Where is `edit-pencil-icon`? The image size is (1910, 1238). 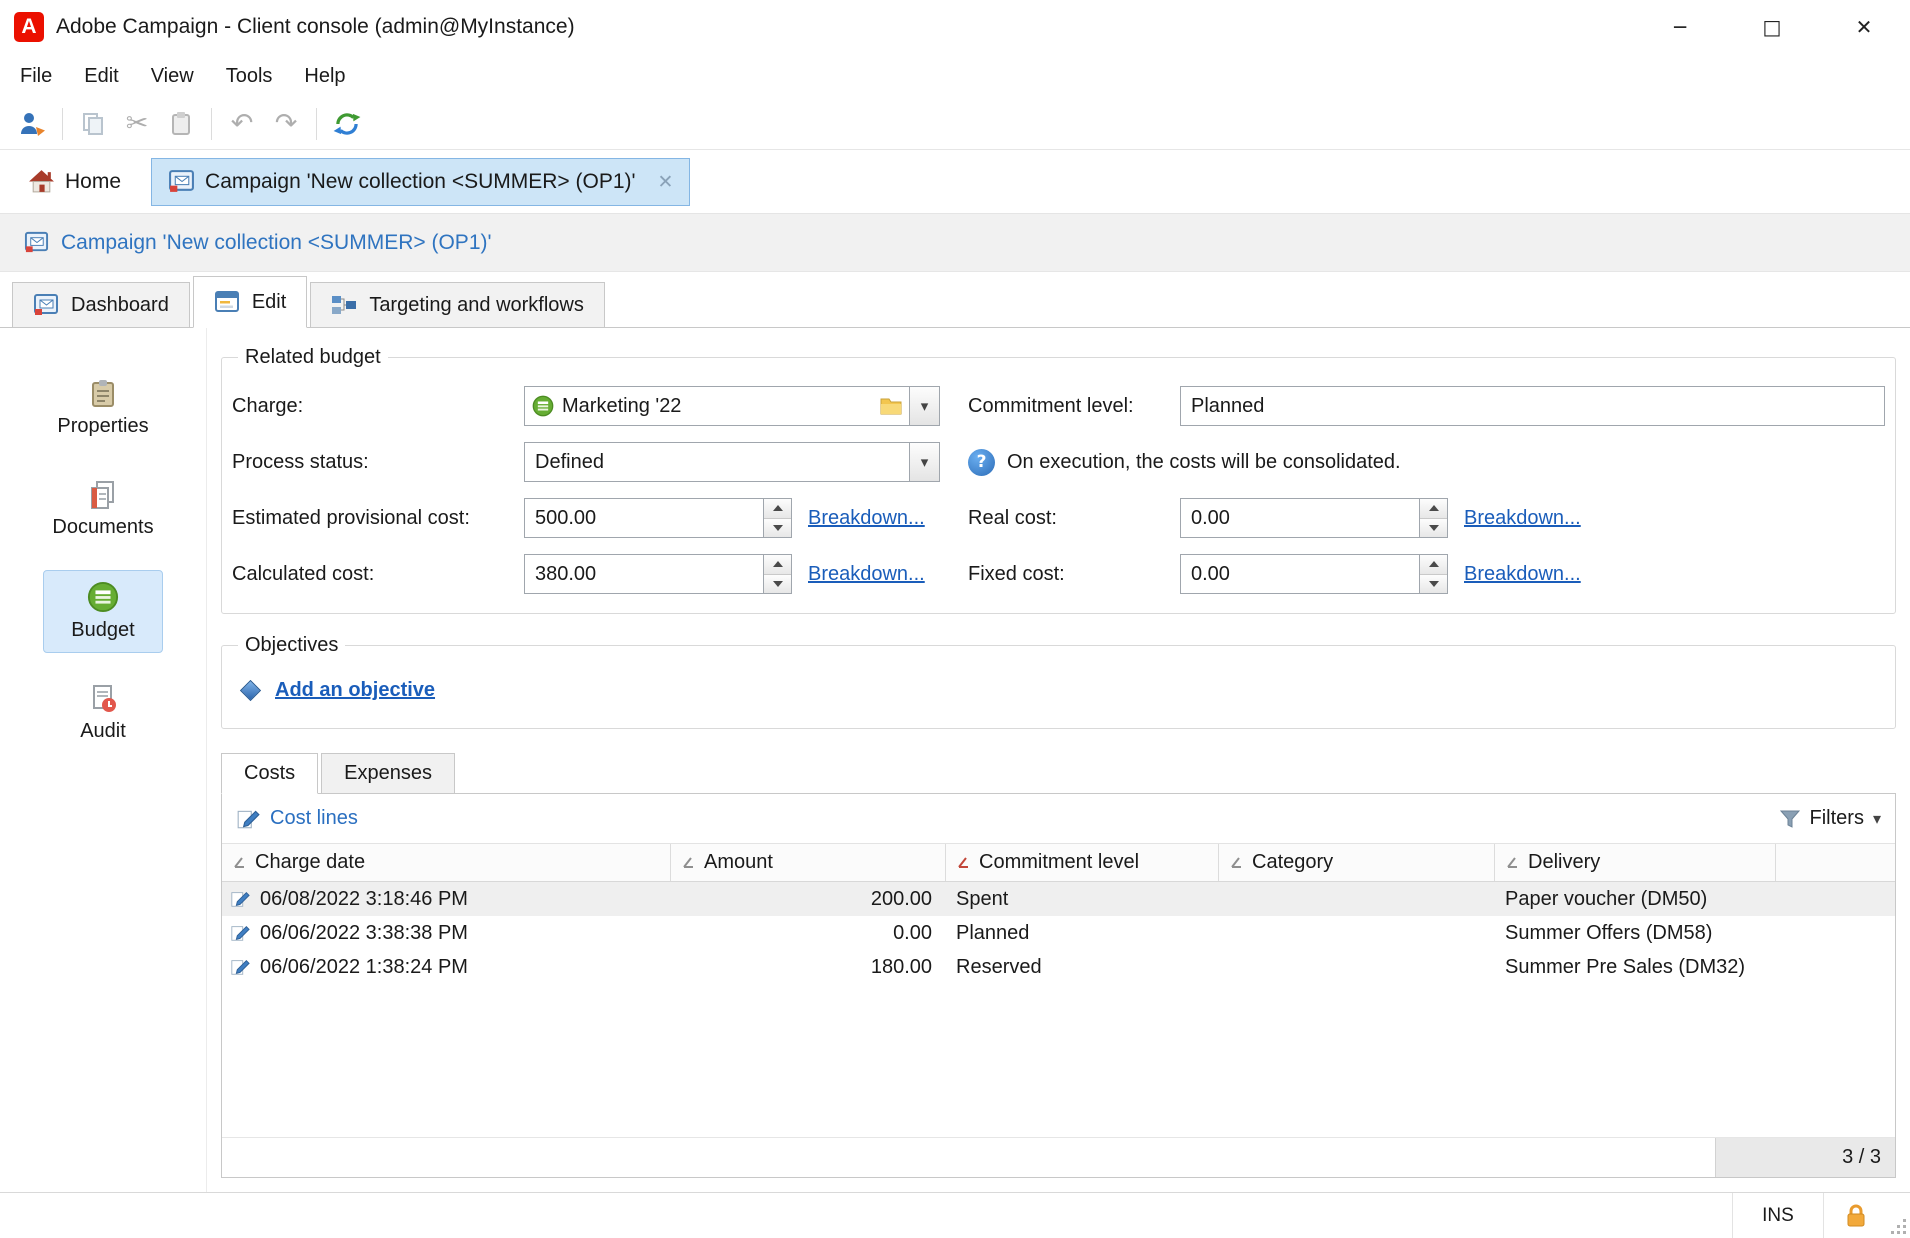 edit-pencil-icon is located at coordinates (240, 967).